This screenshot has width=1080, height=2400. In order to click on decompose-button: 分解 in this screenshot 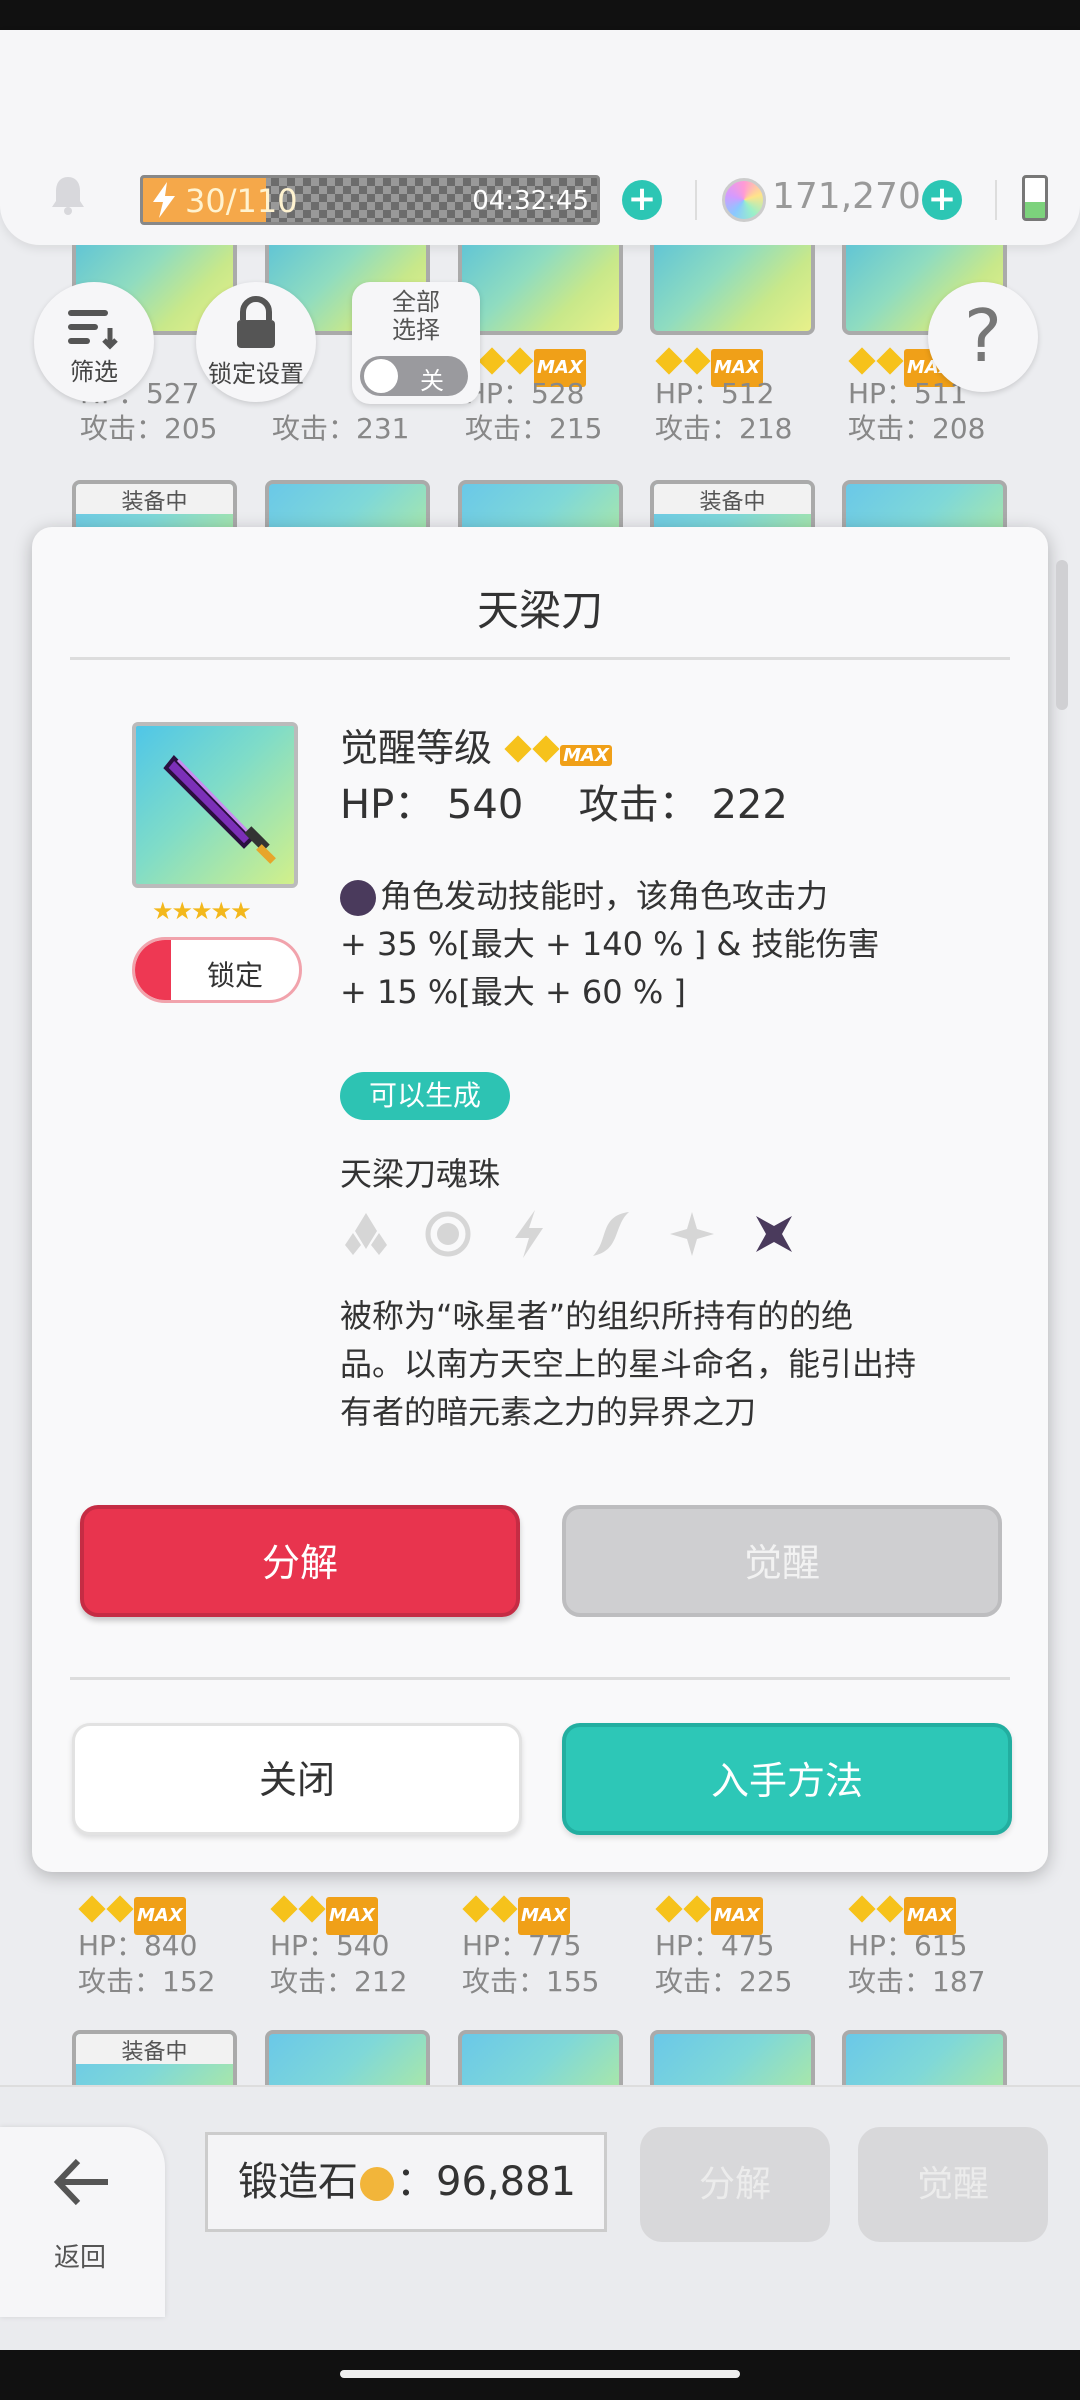, I will do `click(300, 1561)`.